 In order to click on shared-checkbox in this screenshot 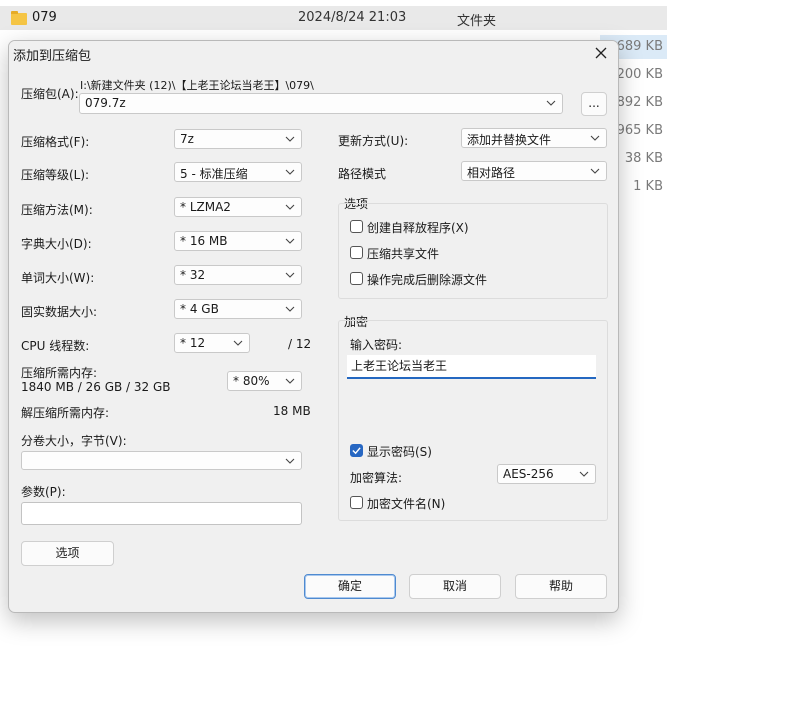, I will do `click(356, 252)`.